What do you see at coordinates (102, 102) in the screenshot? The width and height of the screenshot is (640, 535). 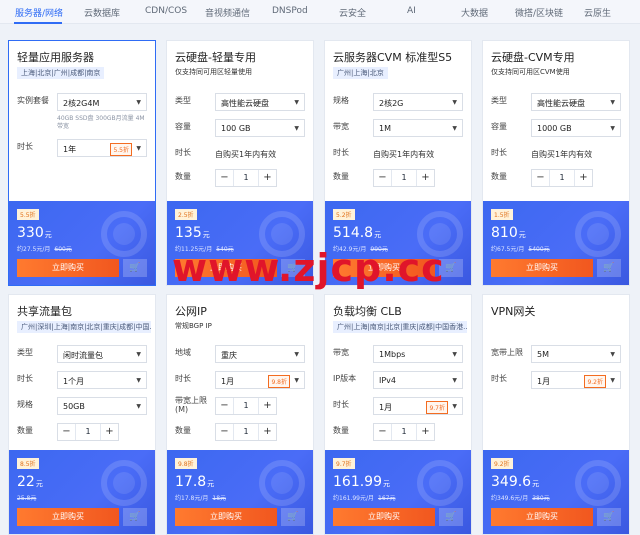 I see `plan-select: 2核2G4M ▼` at bounding box center [102, 102].